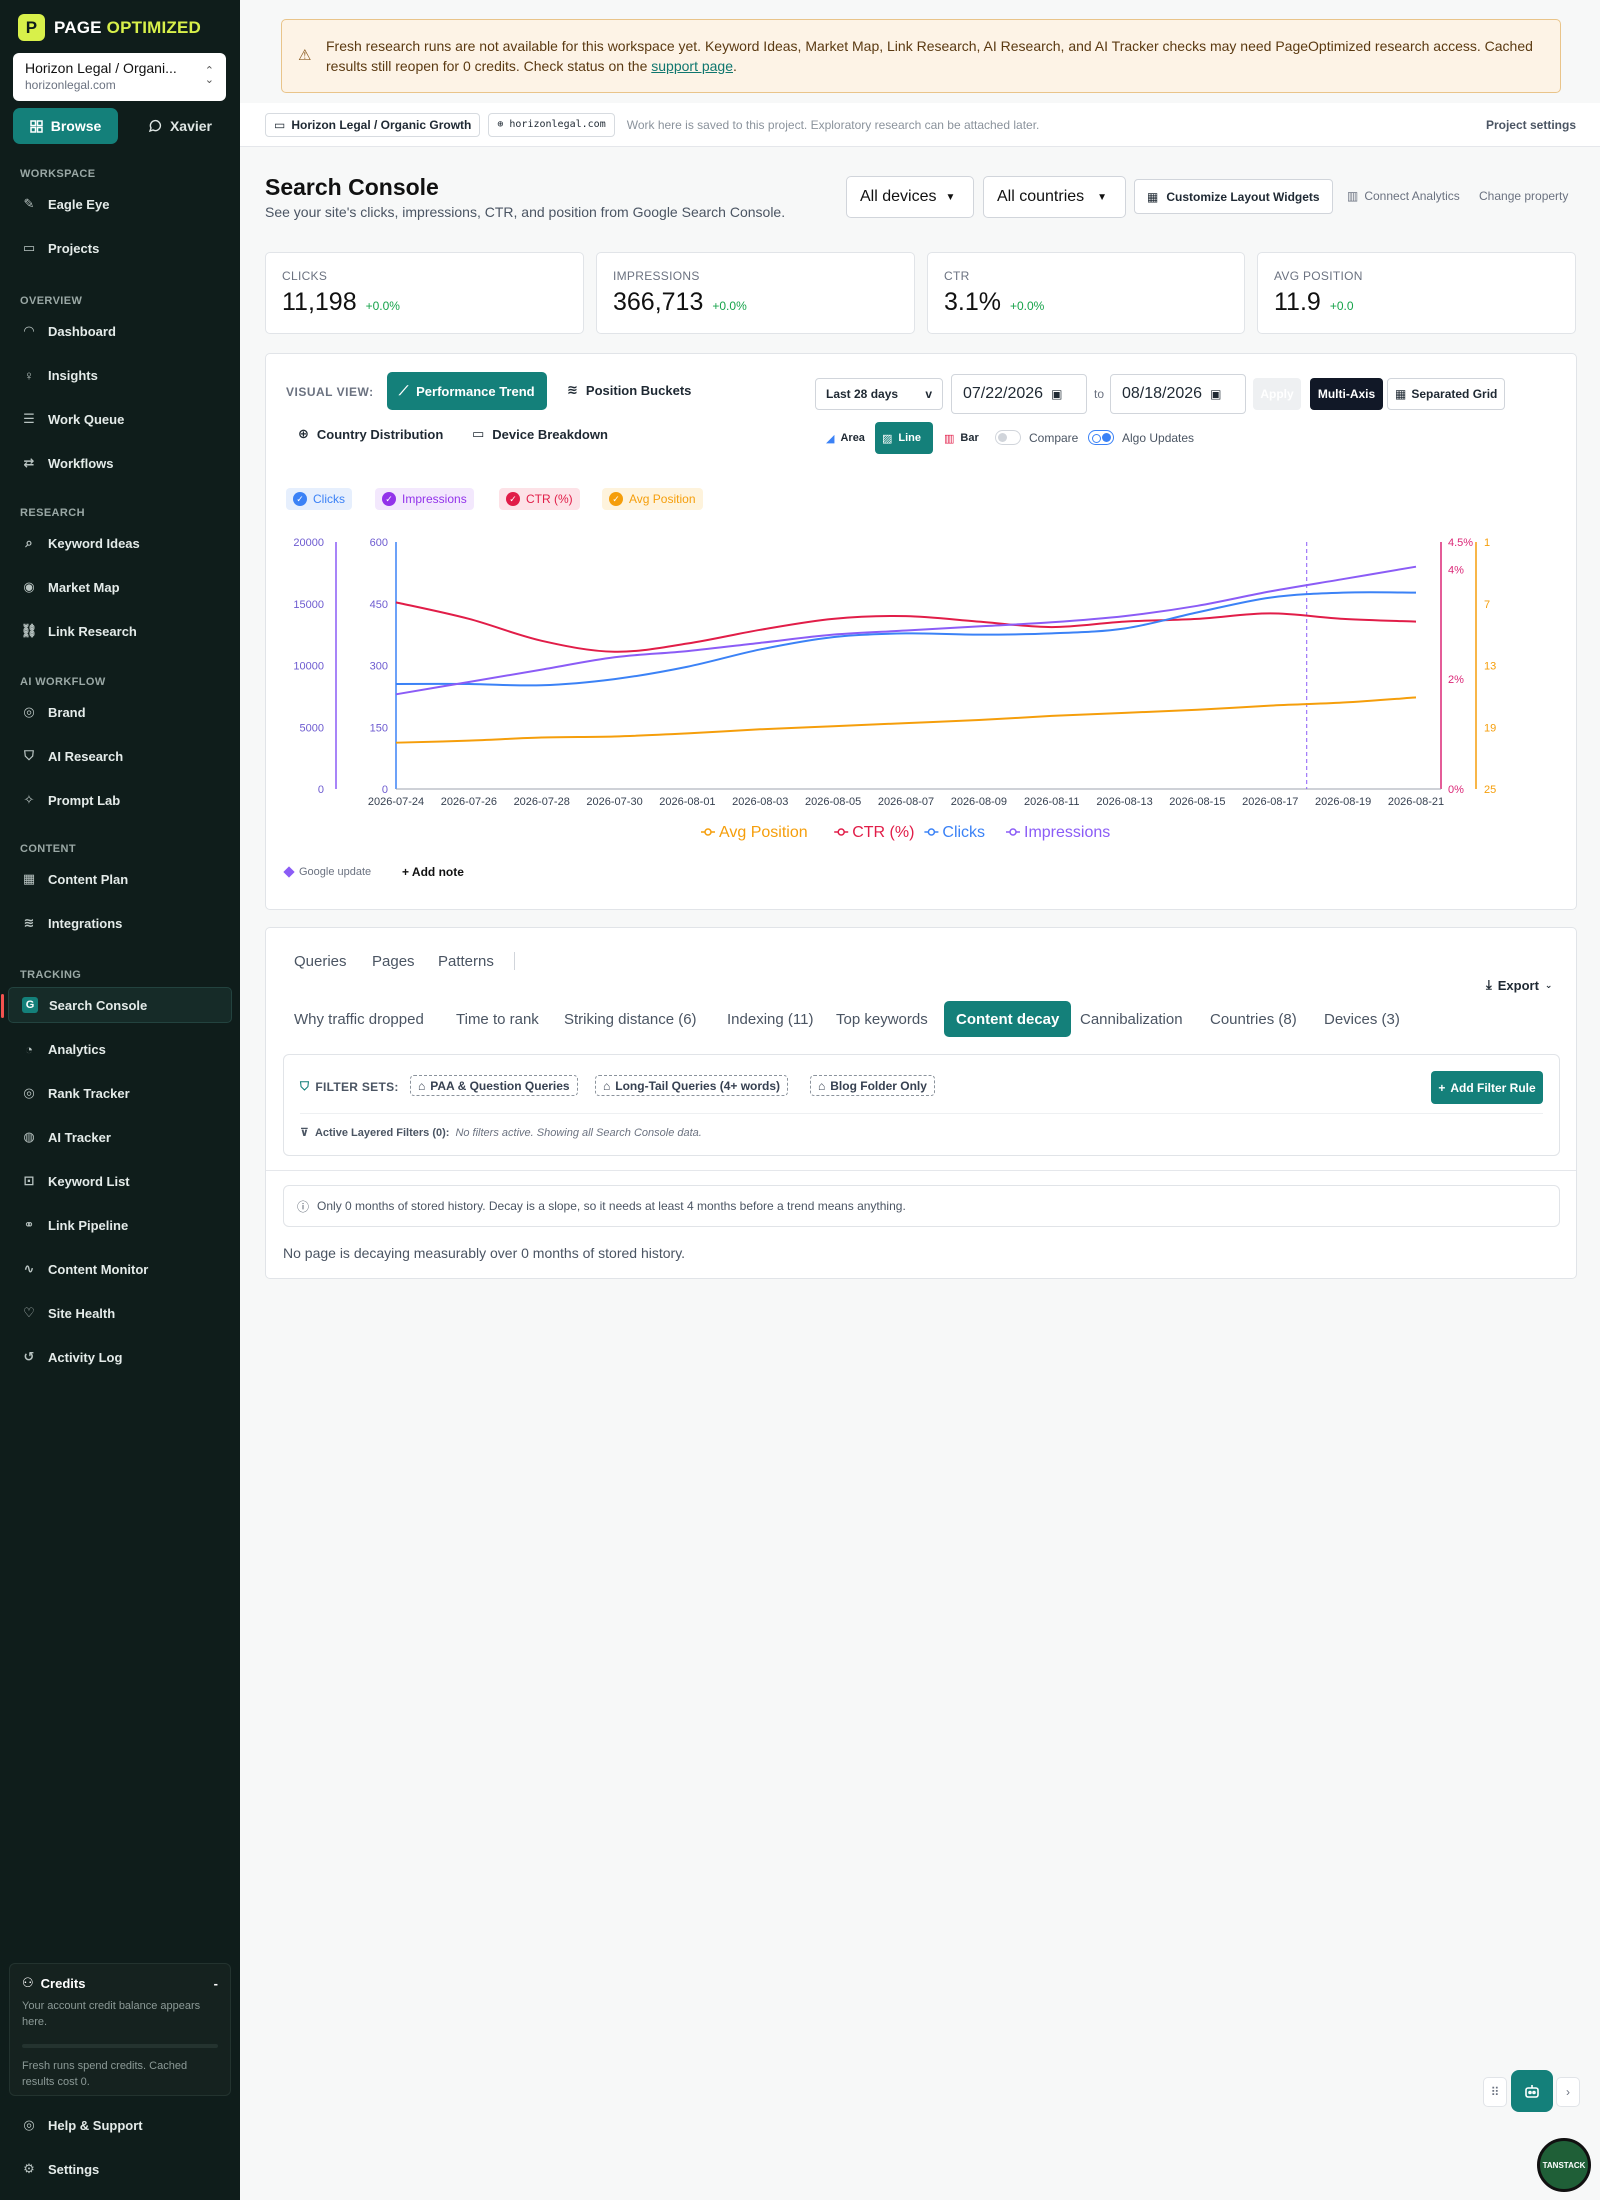 Image resolution: width=1600 pixels, height=2200 pixels. What do you see at coordinates (120, 419) in the screenshot?
I see `sidebar-item-work-queue: ☰ Work Queue` at bounding box center [120, 419].